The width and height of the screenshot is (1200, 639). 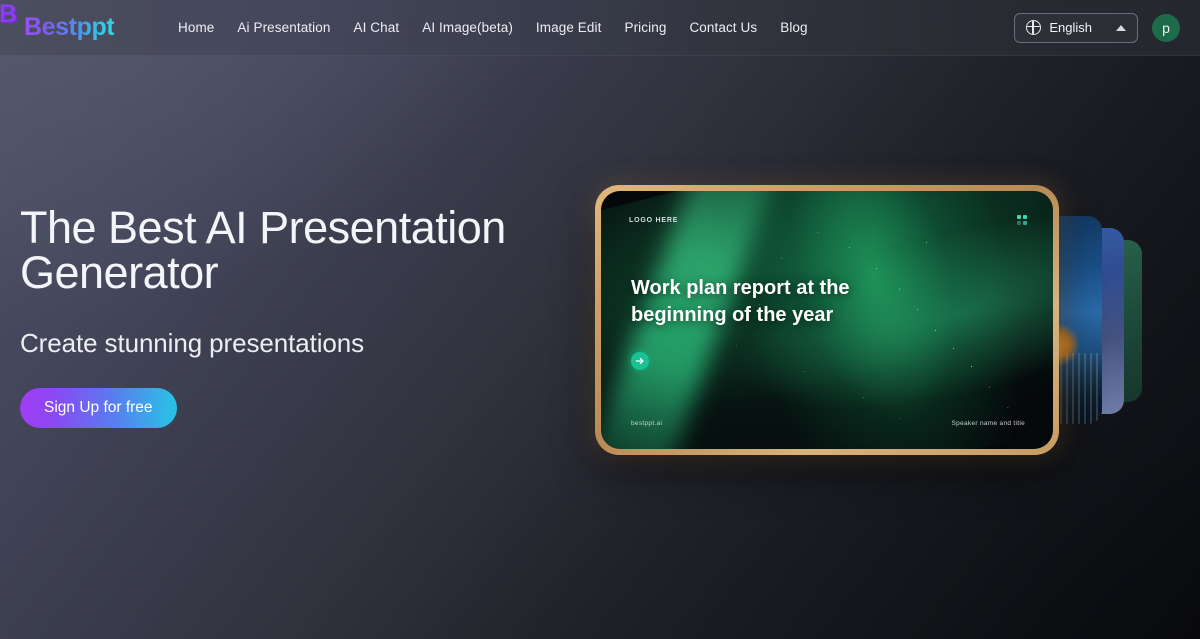 I want to click on nav-item-pricing: Pricing, so click(x=645, y=27).